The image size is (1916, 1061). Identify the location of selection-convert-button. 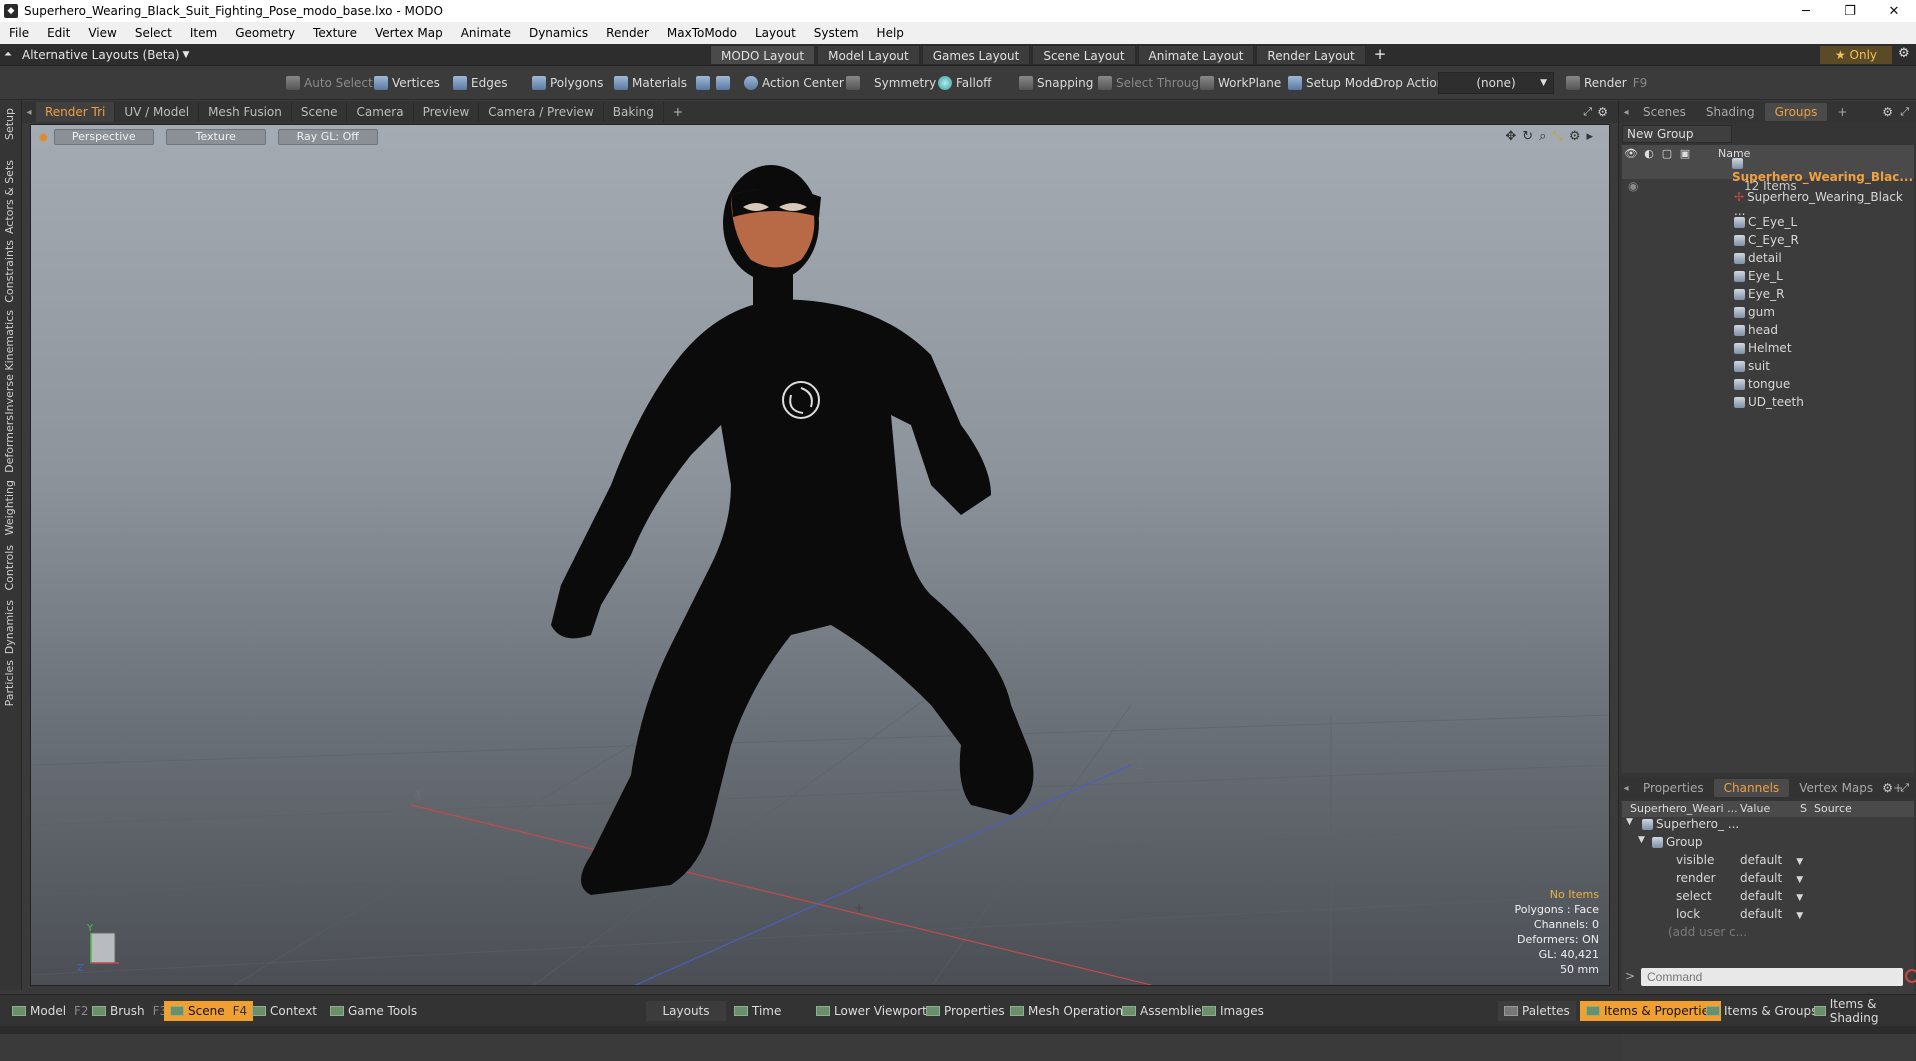
(725, 83).